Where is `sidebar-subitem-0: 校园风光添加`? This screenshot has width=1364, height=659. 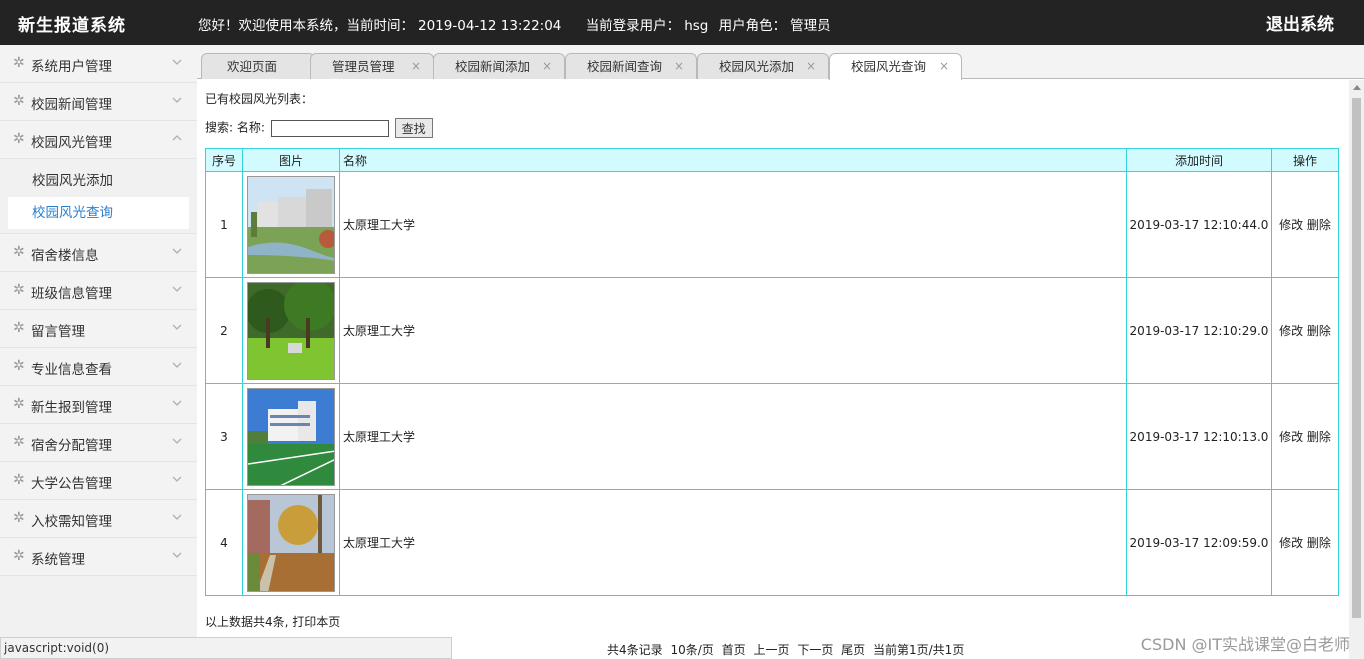 sidebar-subitem-0: 校园风光添加 is located at coordinates (98, 181).